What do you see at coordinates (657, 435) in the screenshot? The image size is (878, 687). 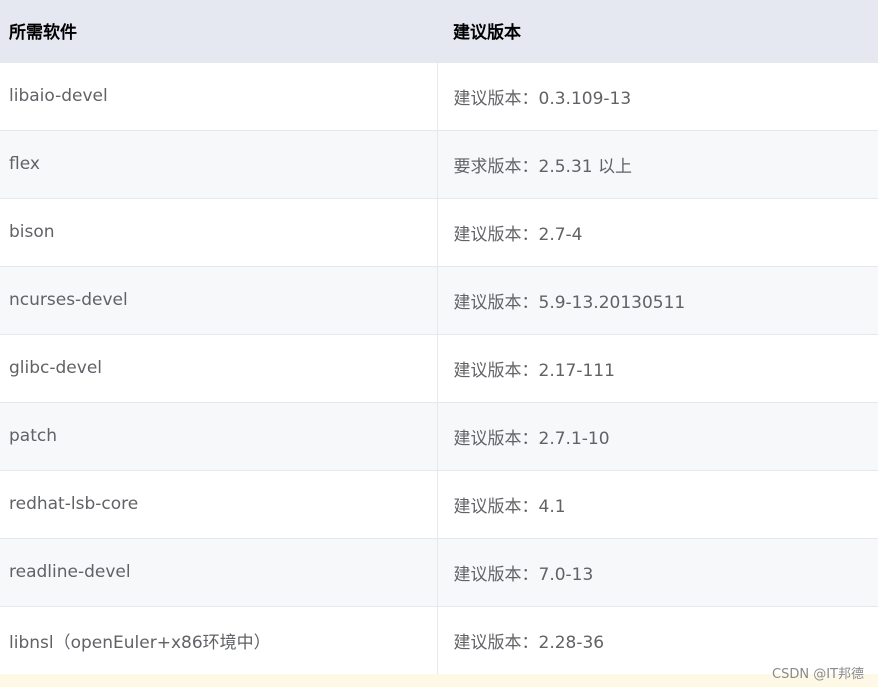 I see `version-cell: 建议版本：2.7.1-10` at bounding box center [657, 435].